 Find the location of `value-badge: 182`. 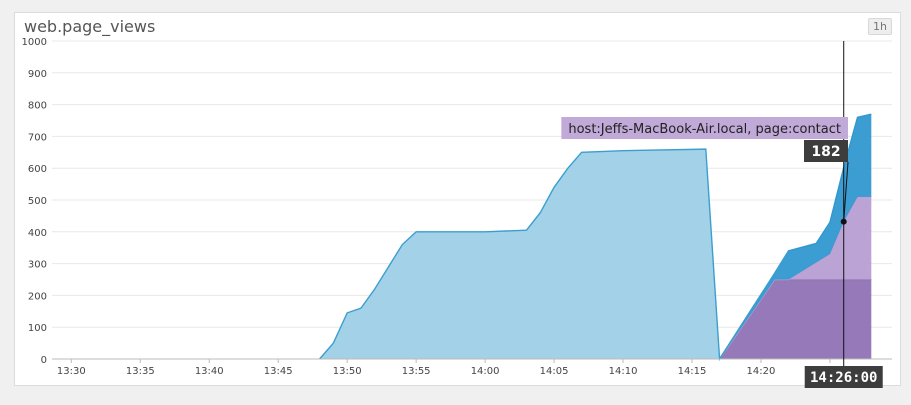

value-badge: 182 is located at coordinates (826, 151).